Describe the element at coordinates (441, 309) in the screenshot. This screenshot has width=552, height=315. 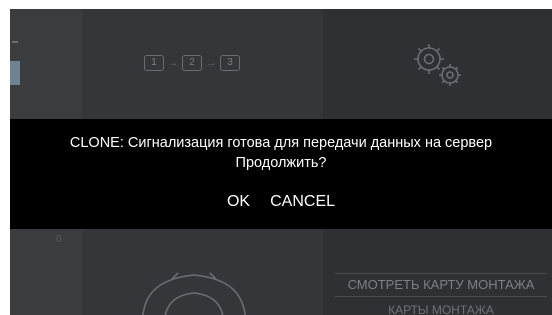
I see `maps-button: КАРТЫ МОНТАЖА` at that location.